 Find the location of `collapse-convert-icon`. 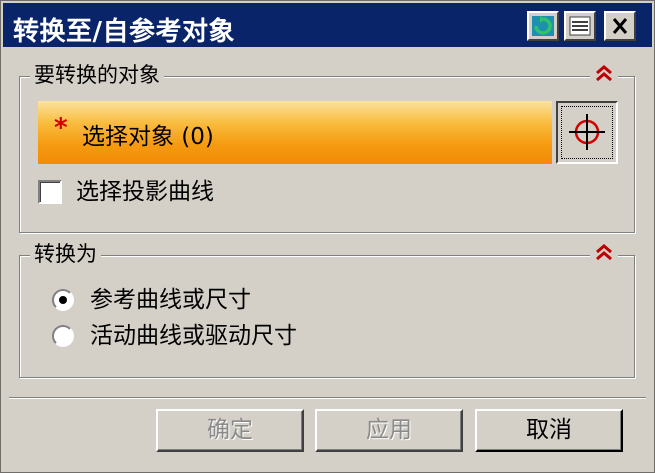

collapse-convert-icon is located at coordinates (604, 255).